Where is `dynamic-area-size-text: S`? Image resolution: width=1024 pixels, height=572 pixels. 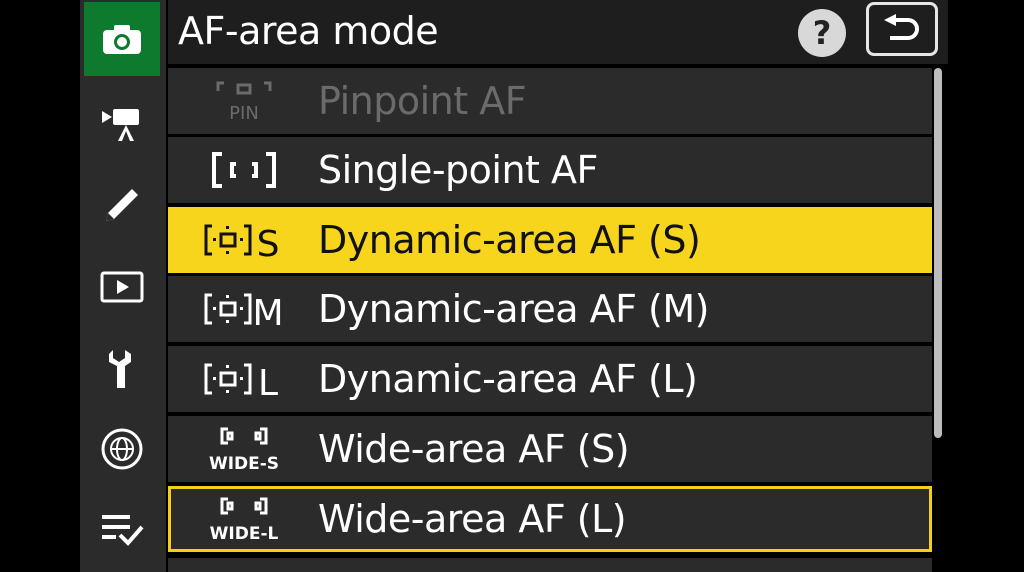
dynamic-area-size-text: S is located at coordinates (268, 244).